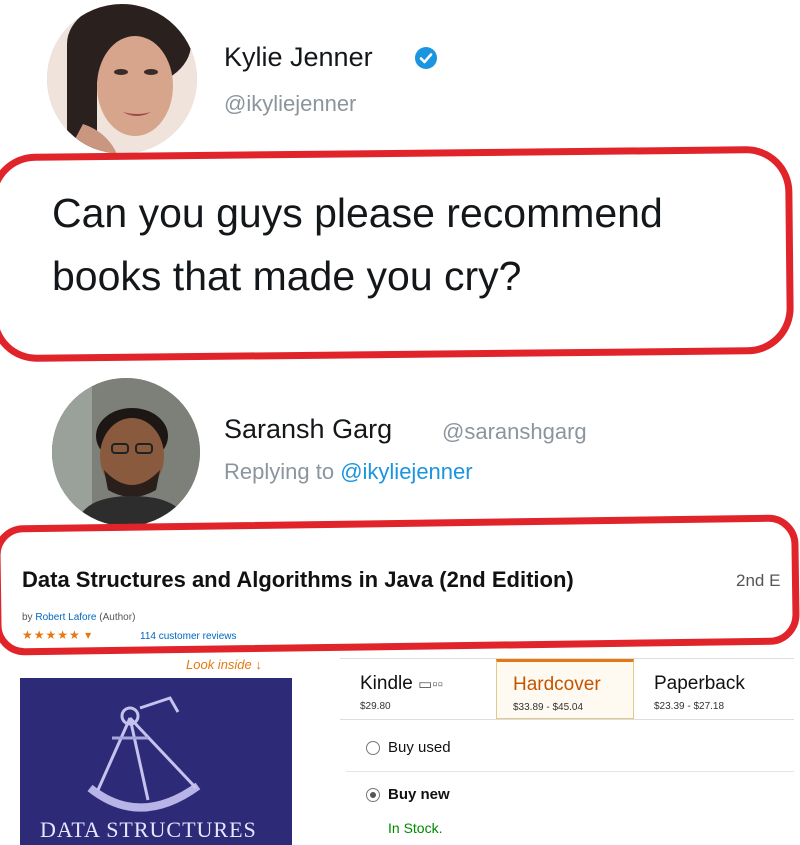  Describe the element at coordinates (514, 432) in the screenshot. I see `reply-author-handle: @saranshgarg` at that location.